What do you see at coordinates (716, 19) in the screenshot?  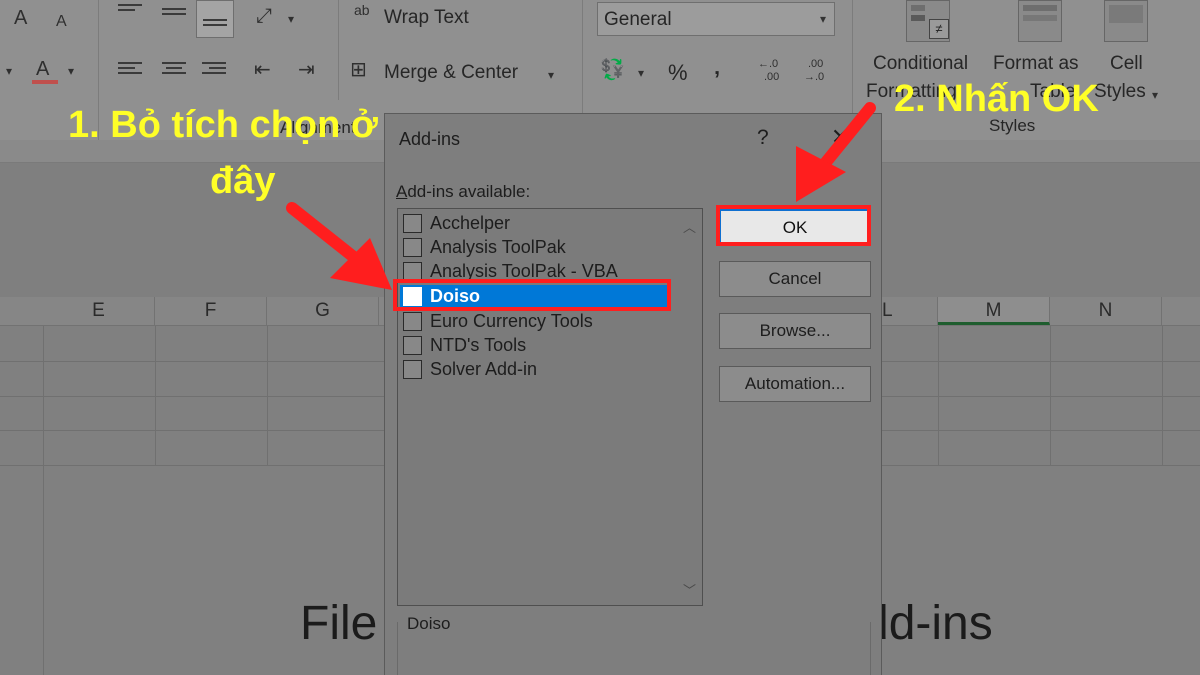 I see `number-format-dropdown: General ▾` at bounding box center [716, 19].